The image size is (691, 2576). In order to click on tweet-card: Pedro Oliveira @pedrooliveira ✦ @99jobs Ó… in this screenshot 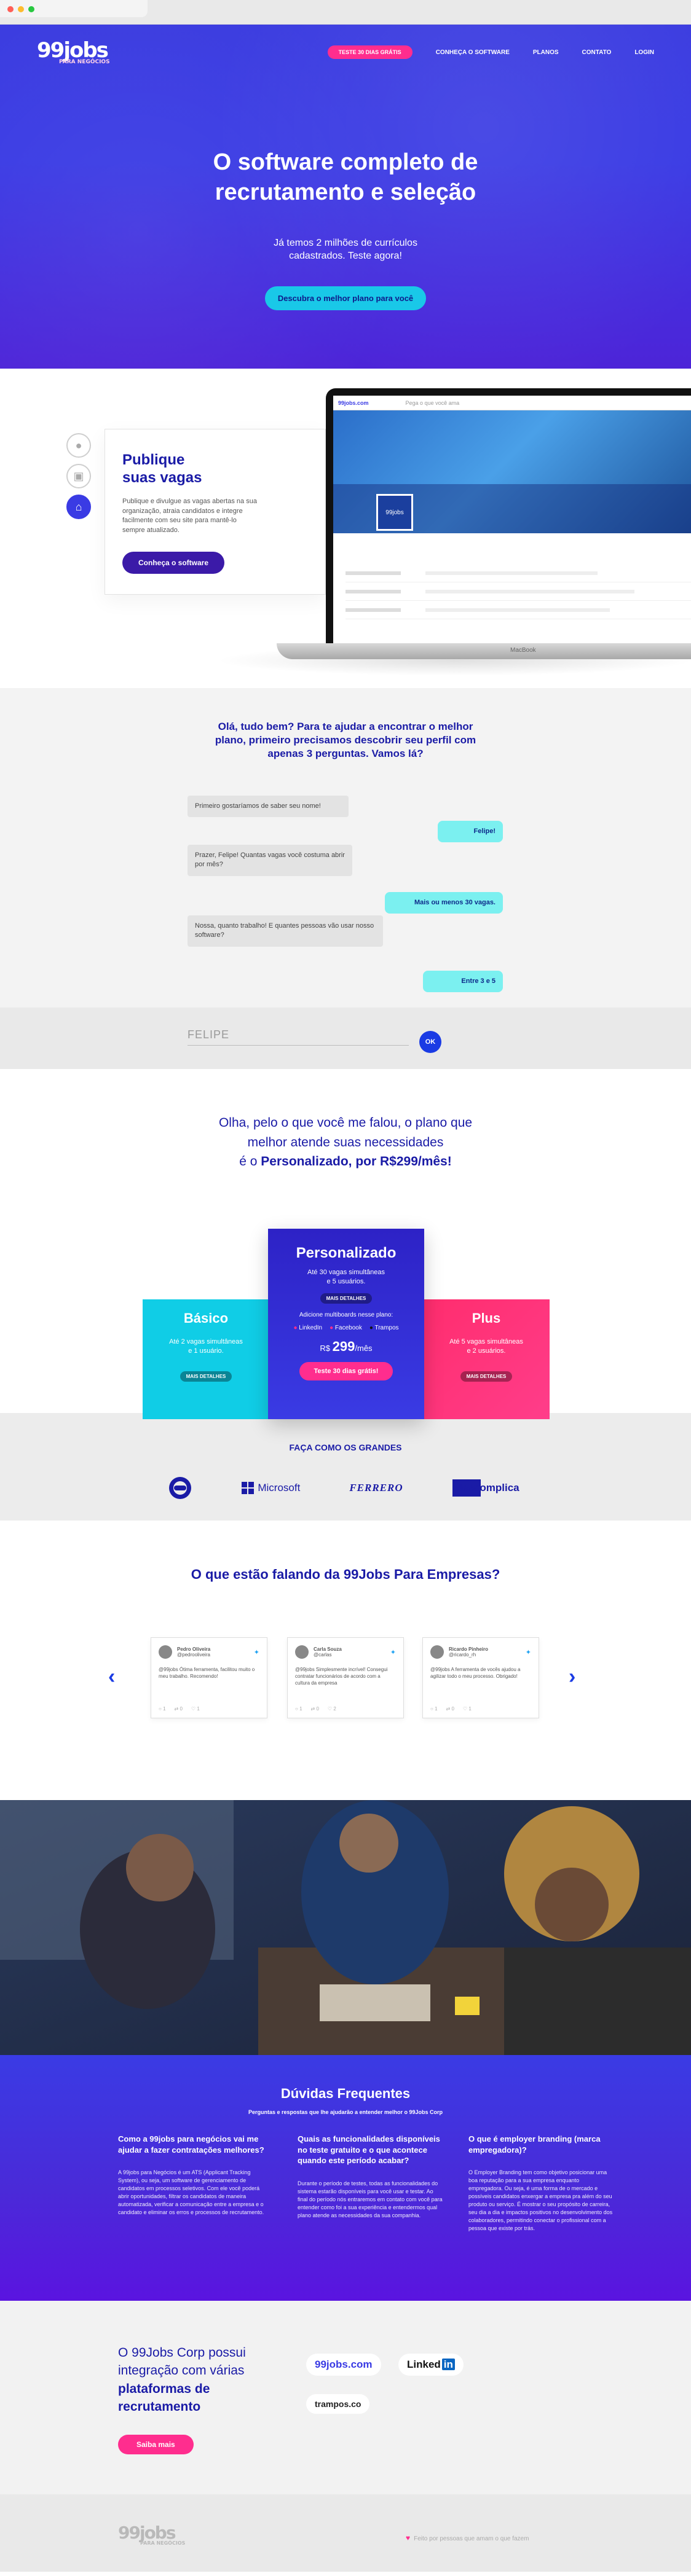, I will do `click(209, 1677)`.